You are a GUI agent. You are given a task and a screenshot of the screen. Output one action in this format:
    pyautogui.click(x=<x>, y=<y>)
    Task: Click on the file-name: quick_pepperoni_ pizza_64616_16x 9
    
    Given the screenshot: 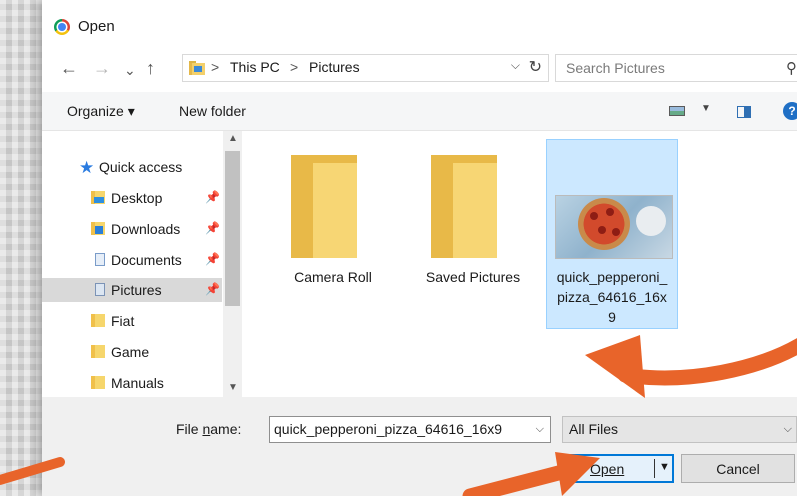 What is the action you would take?
    pyautogui.click(x=612, y=297)
    